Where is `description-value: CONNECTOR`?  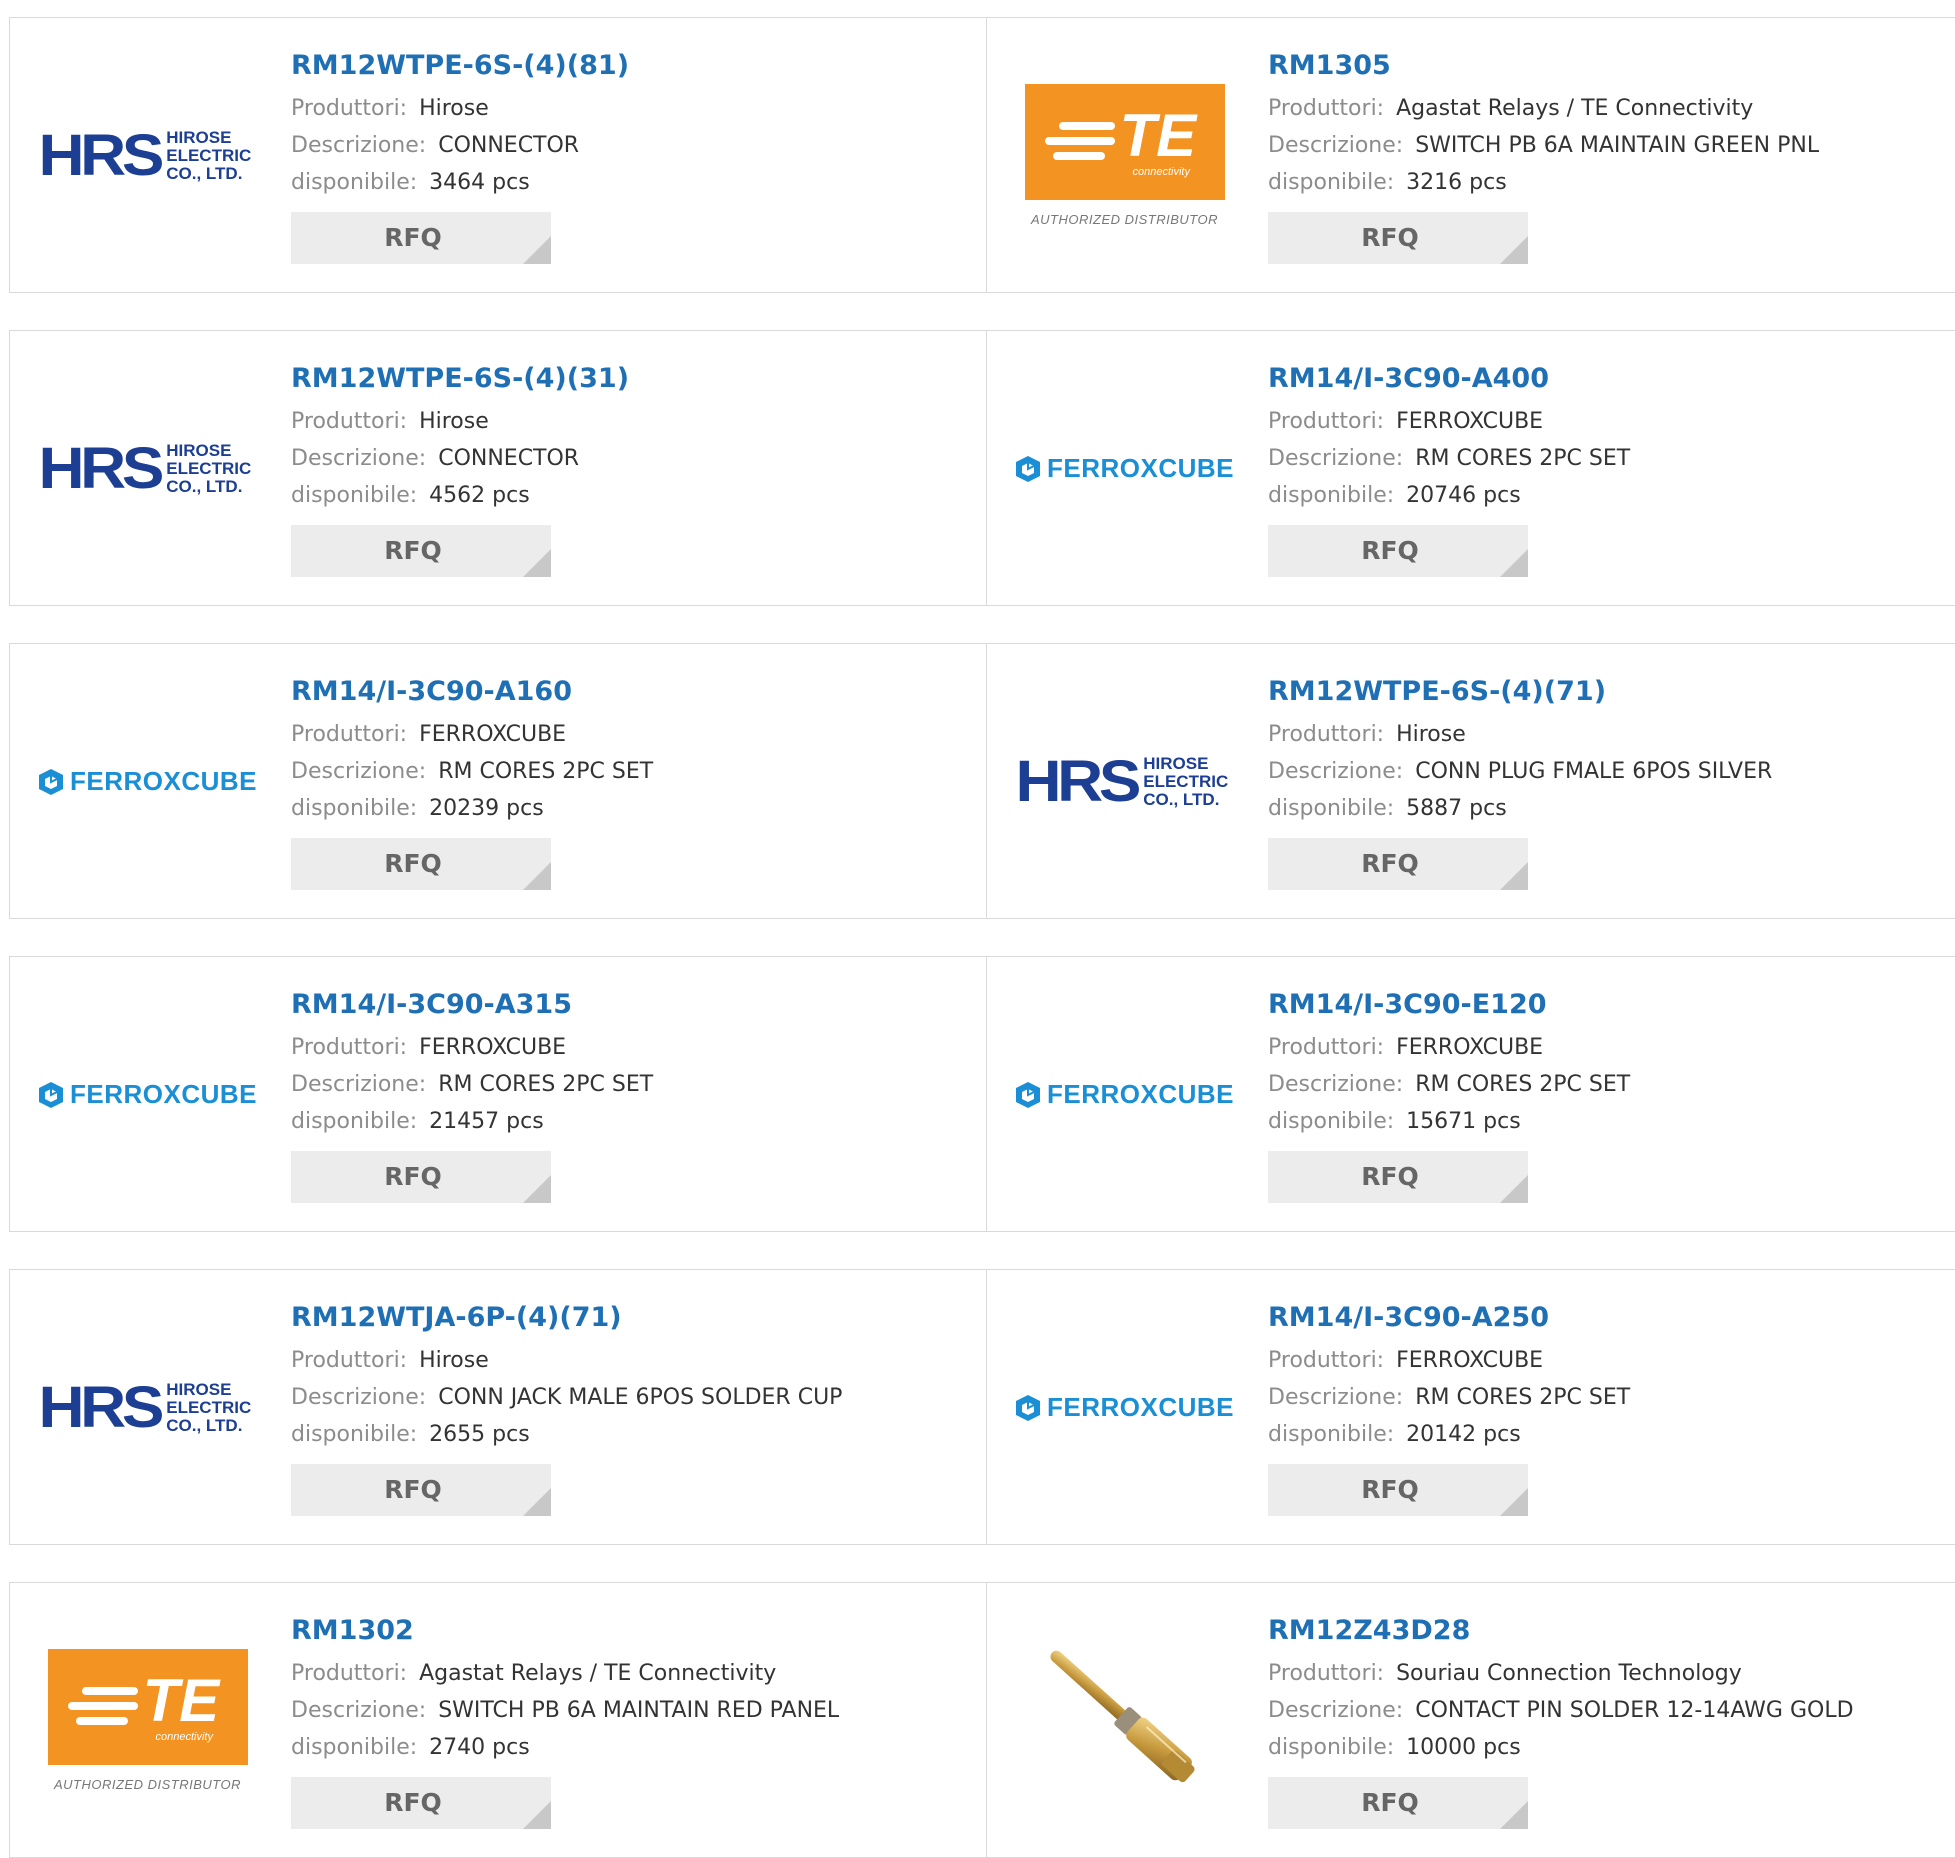 description-value: CONNECTOR is located at coordinates (509, 145).